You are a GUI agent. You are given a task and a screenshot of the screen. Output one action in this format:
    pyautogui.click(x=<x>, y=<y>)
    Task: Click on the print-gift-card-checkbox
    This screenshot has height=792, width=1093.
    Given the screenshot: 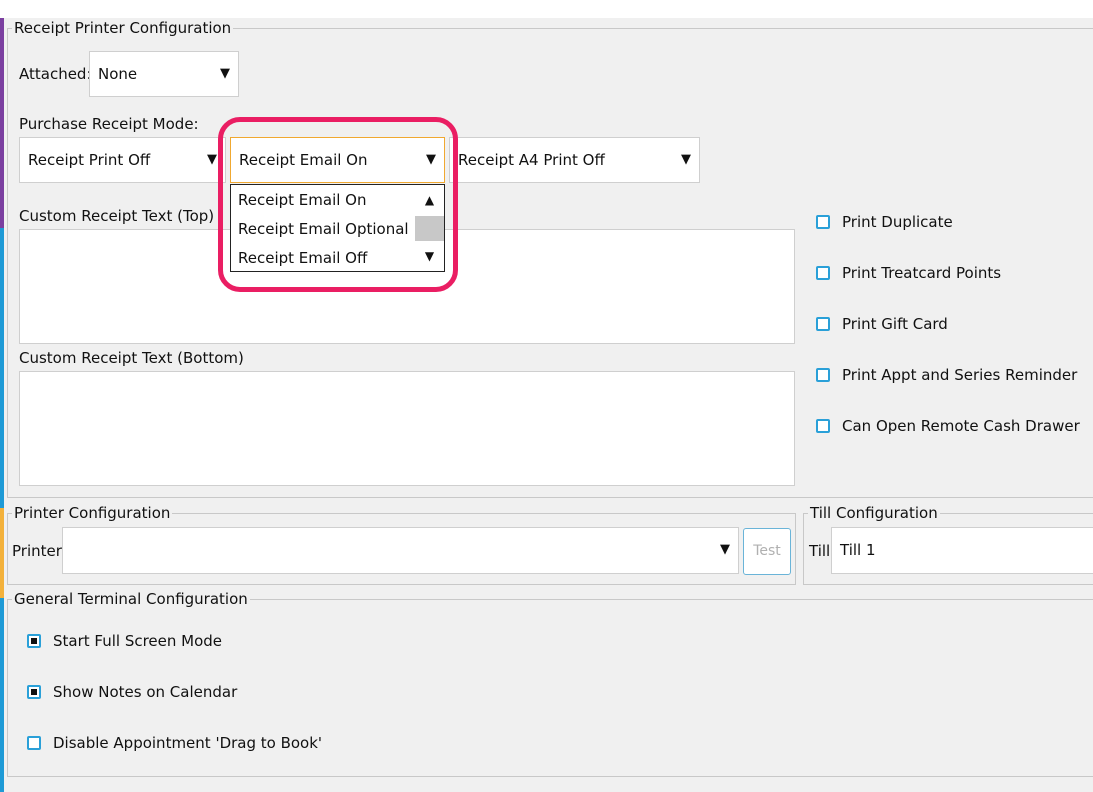 What is the action you would take?
    pyautogui.click(x=823, y=324)
    